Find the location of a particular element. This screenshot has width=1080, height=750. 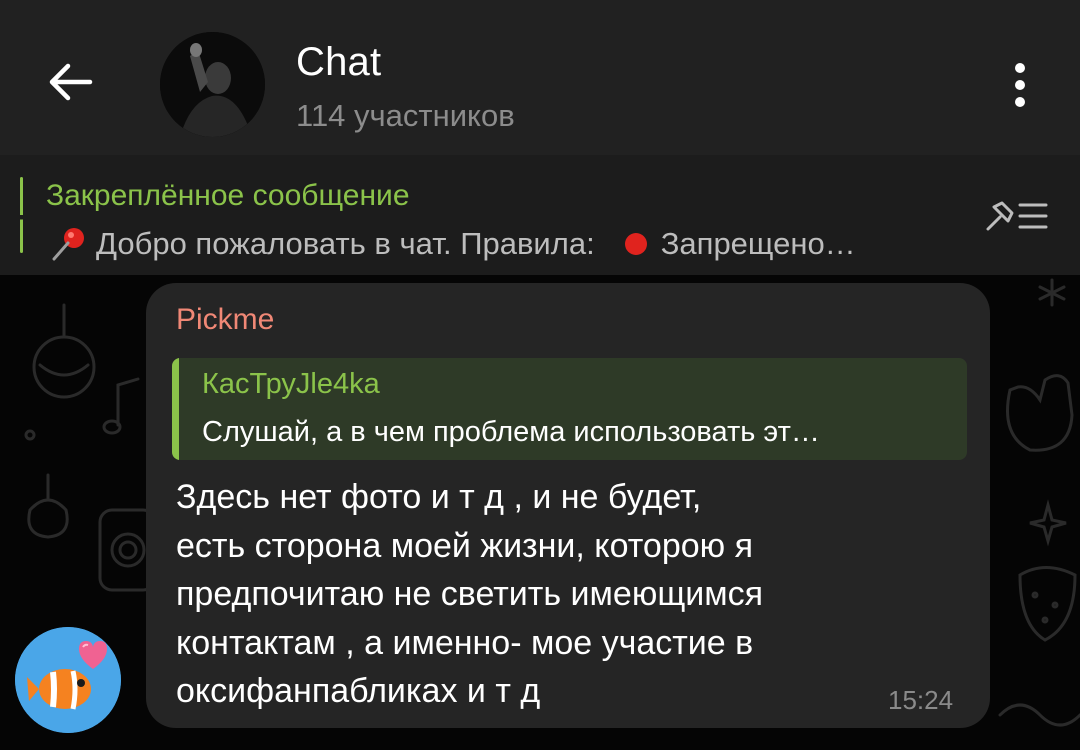

pinned-indicator is located at coordinates (21, 215).